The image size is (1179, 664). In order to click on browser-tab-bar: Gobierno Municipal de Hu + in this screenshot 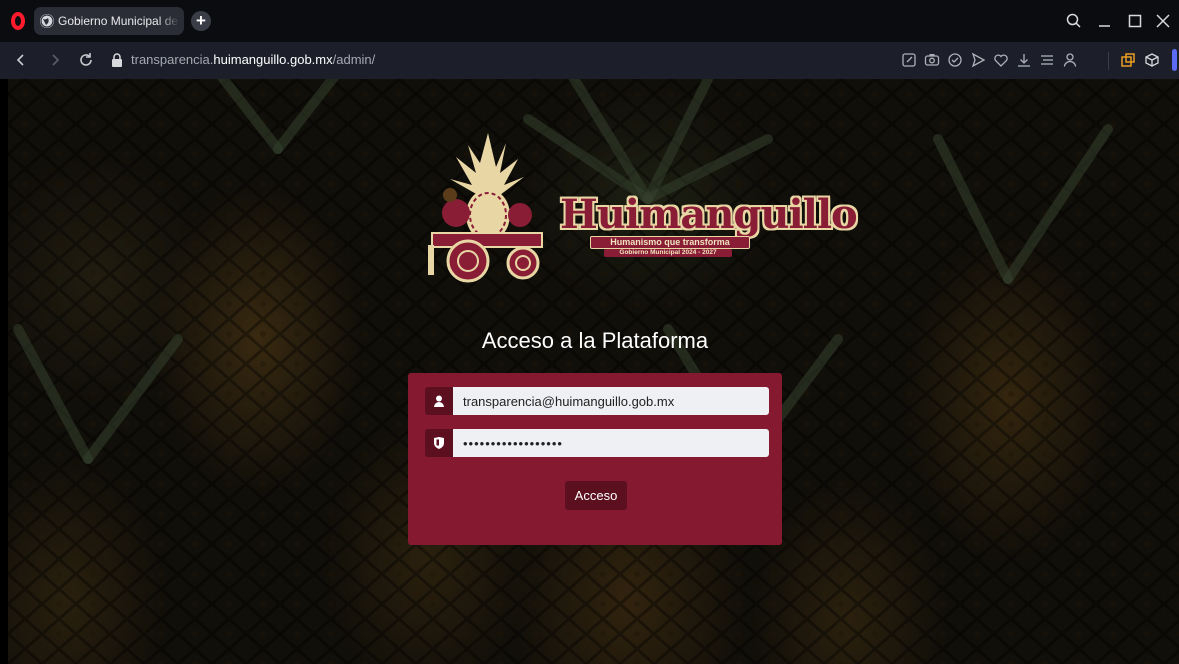, I will do `click(589, 21)`.